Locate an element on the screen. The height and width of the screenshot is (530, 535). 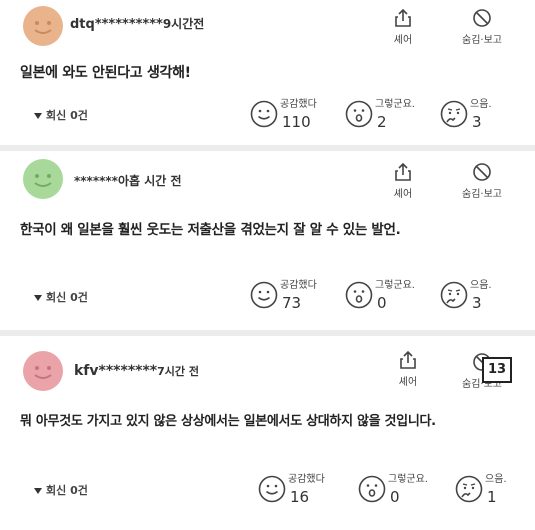
reaction-count: 73 is located at coordinates (292, 303).